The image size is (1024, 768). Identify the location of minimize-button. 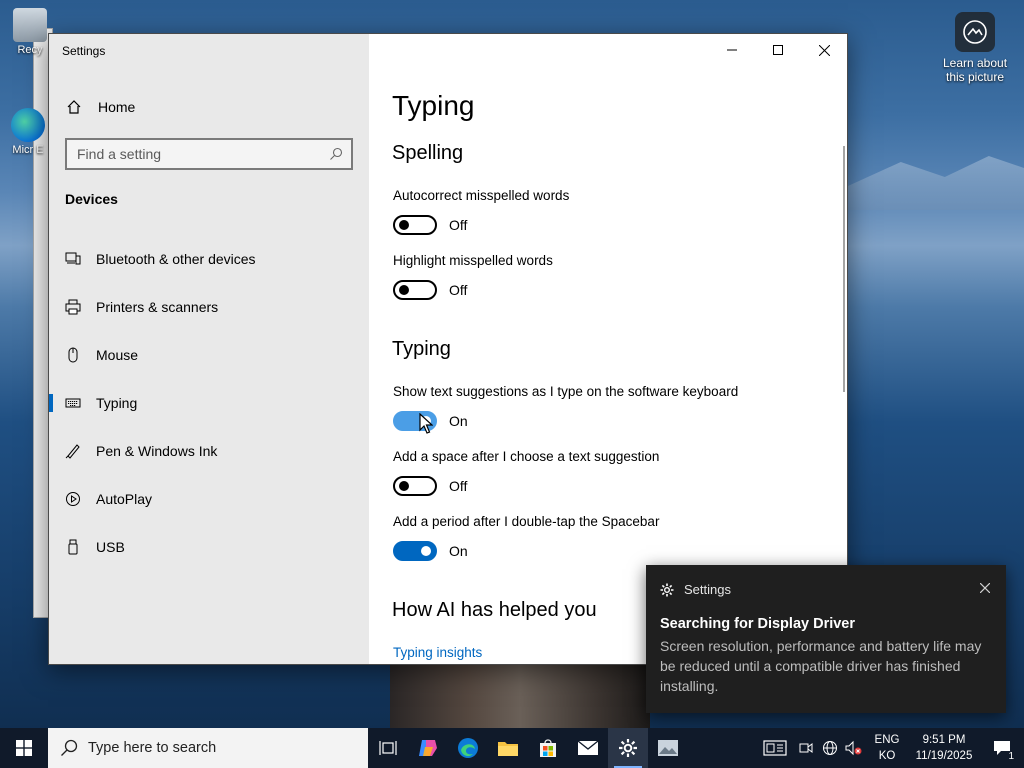
(732, 50).